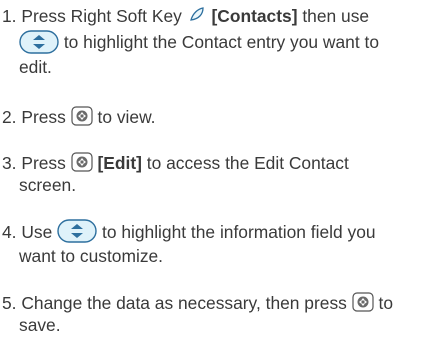 The width and height of the screenshot is (439, 342). I want to click on contacts-label: [Contacts], so click(254, 16).